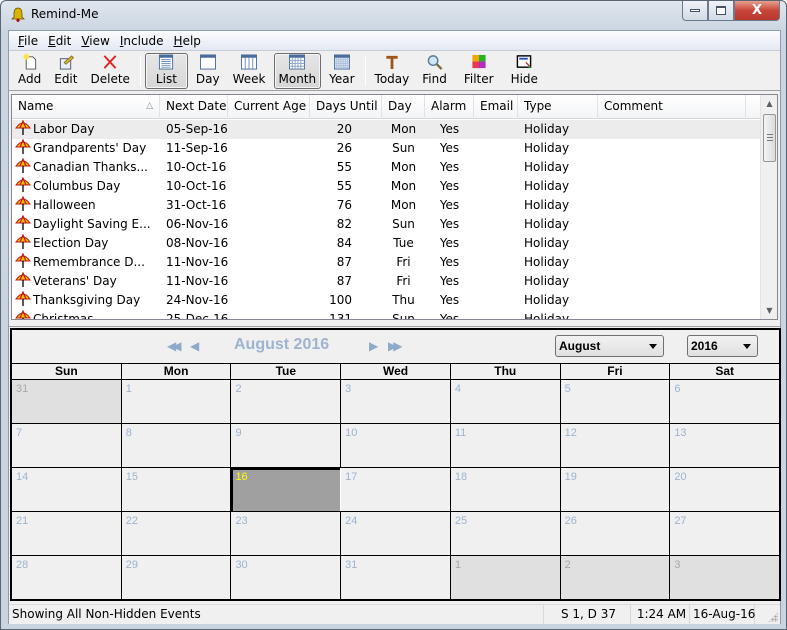 Image resolution: width=787 pixels, height=630 pixels. What do you see at coordinates (269, 281) in the screenshot?
I see `cell-current-age` at bounding box center [269, 281].